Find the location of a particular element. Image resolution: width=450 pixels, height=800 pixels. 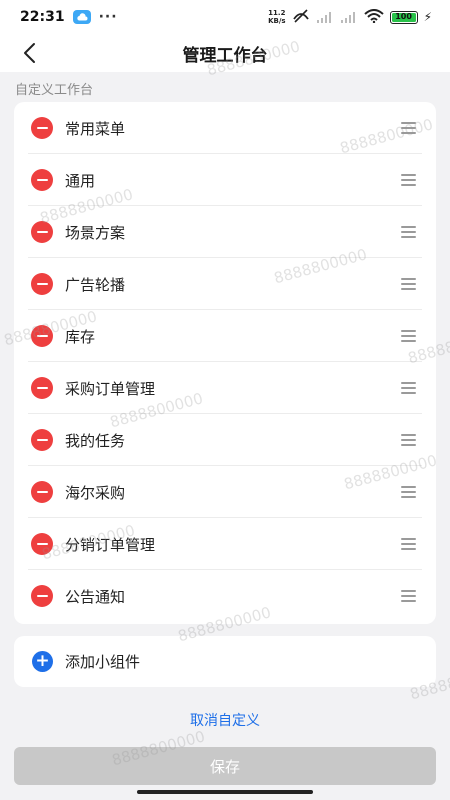

list-item: 海尔采购 is located at coordinates (225, 492).